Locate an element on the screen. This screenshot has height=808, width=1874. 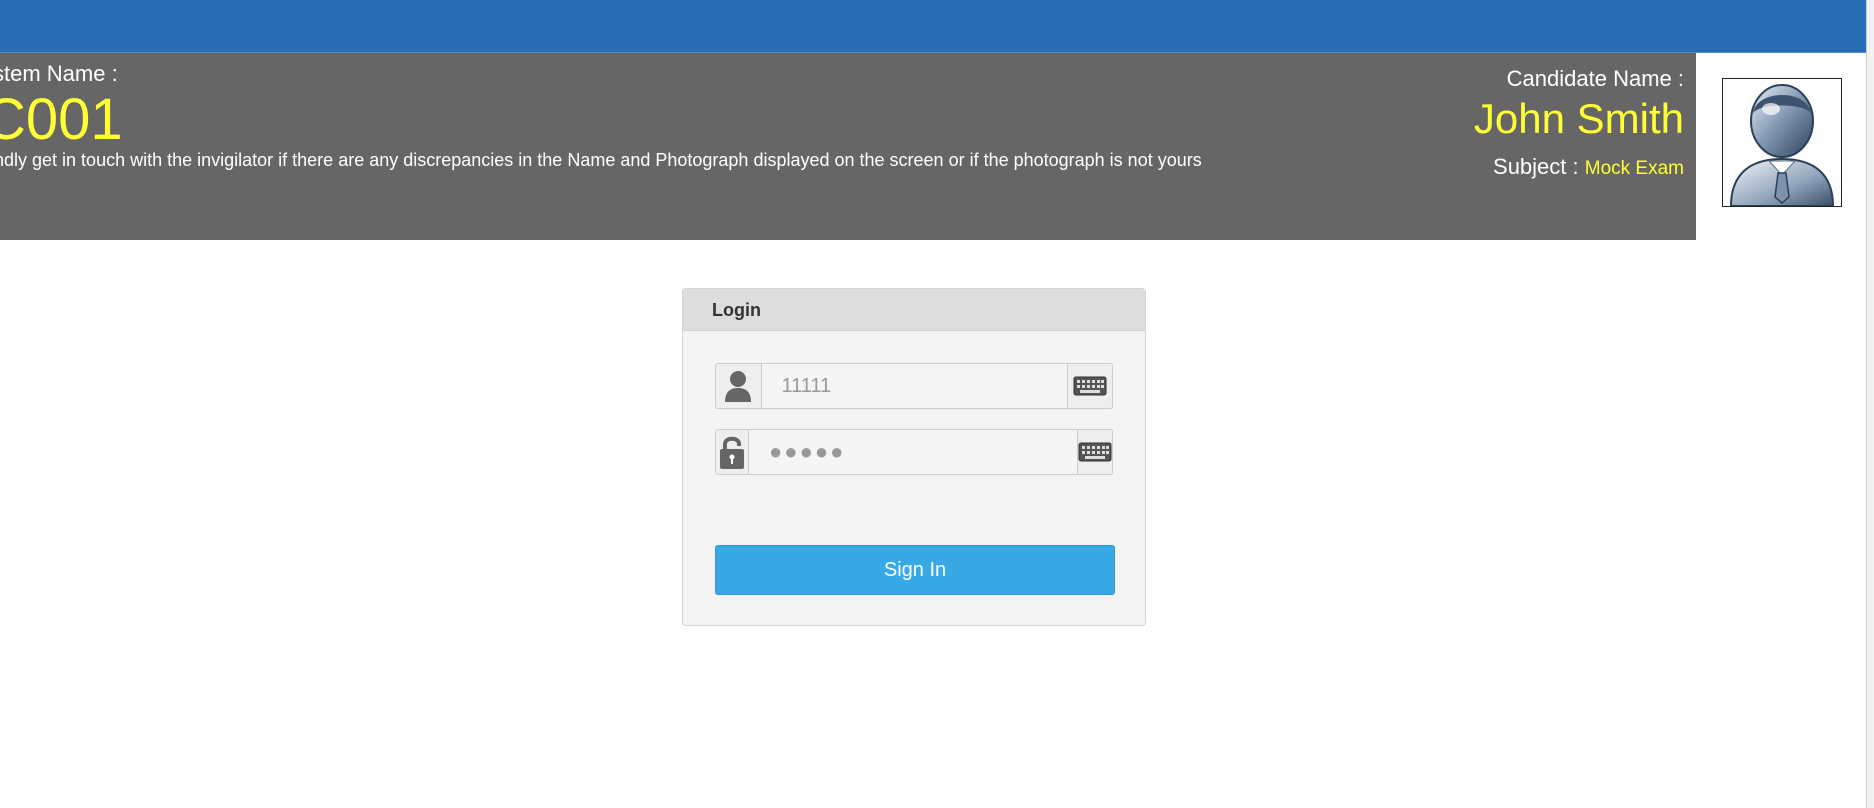
subject-row: Subject : Mock Exam is located at coordinates (1579, 168).